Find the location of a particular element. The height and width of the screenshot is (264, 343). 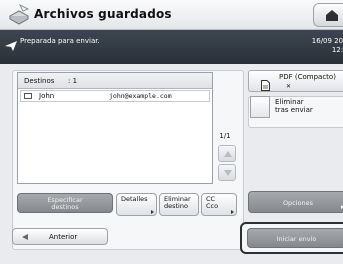

details-label: Detalles is located at coordinates (134, 199).